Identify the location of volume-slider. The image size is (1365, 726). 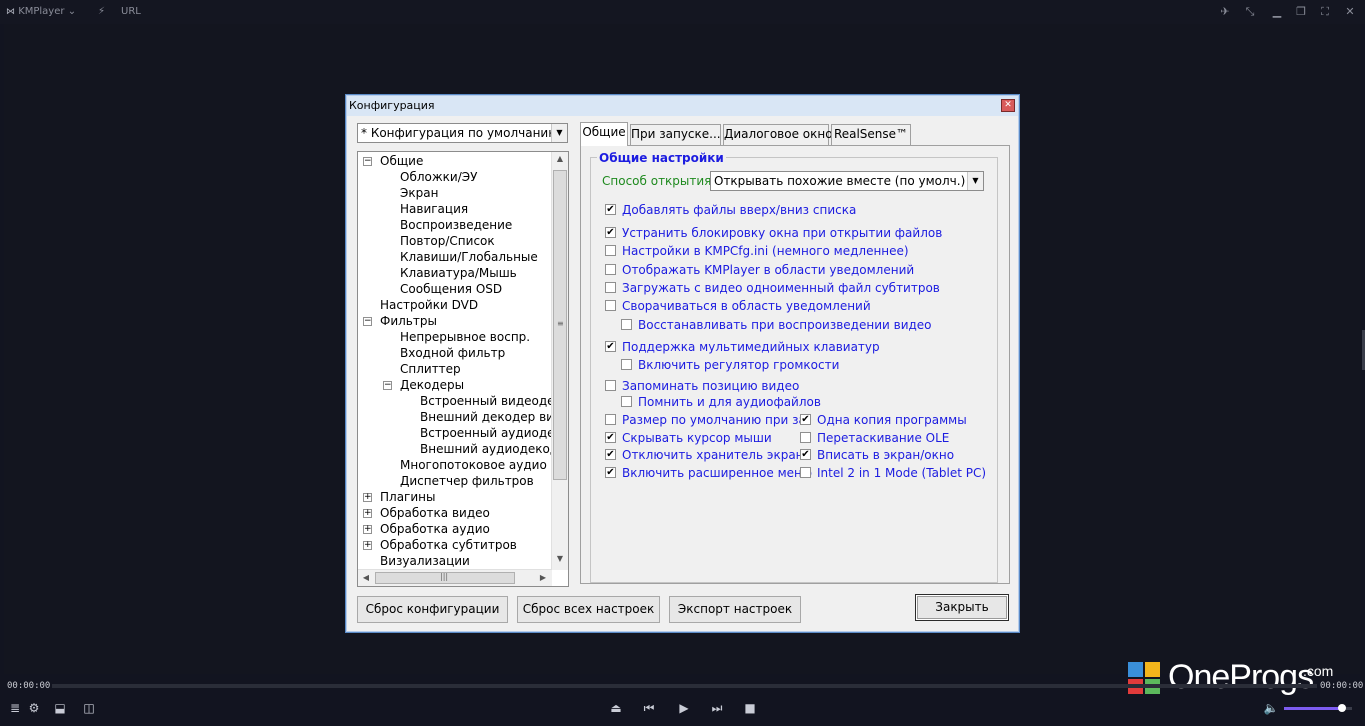
(1318, 708).